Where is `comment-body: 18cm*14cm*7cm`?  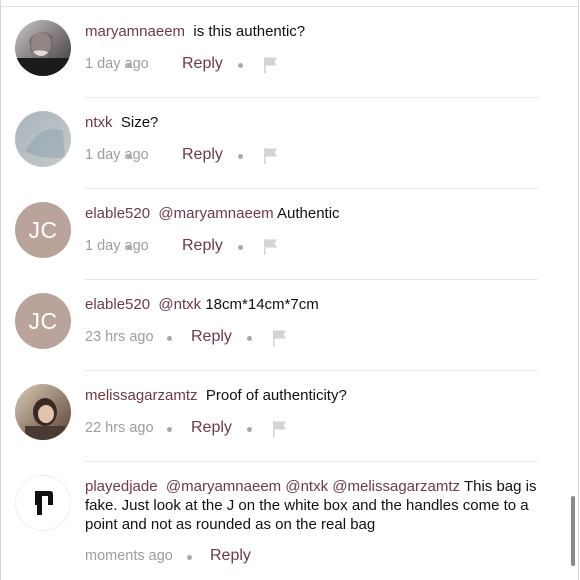
comment-body: 18cm*14cm*7cm is located at coordinates (262, 304).